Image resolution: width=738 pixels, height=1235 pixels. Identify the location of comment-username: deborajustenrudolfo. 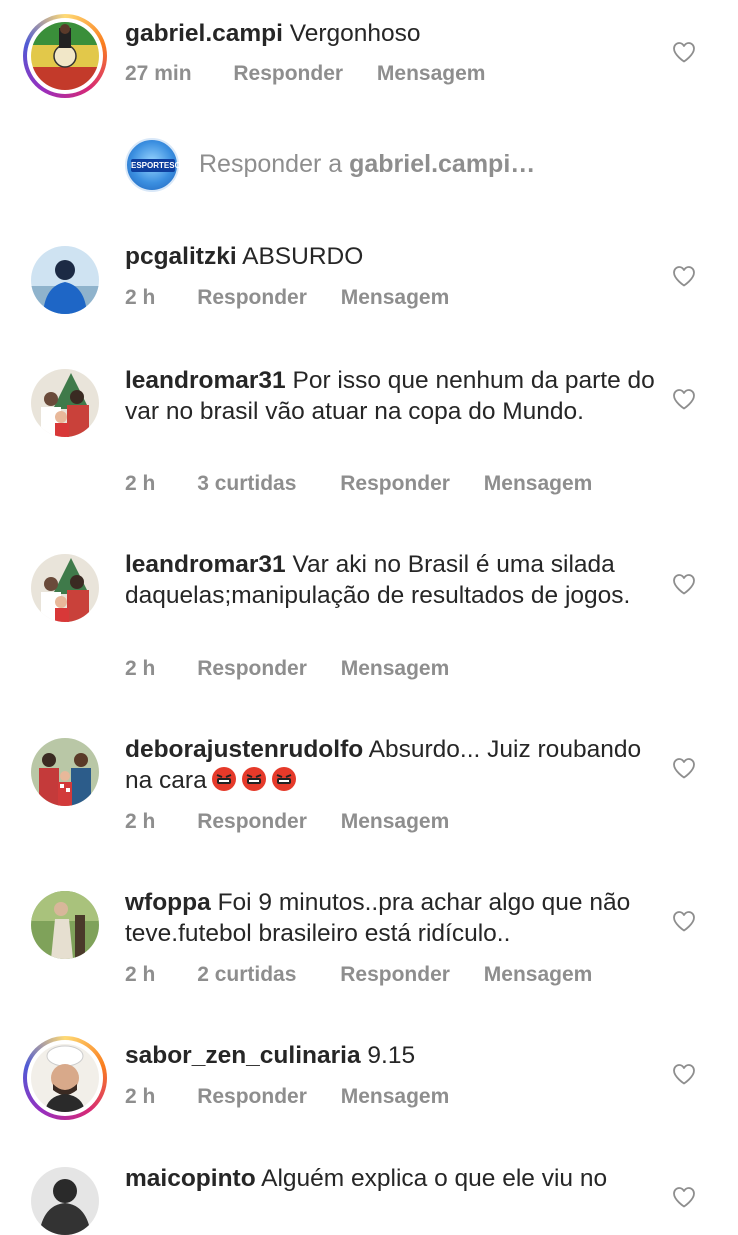
(244, 749).